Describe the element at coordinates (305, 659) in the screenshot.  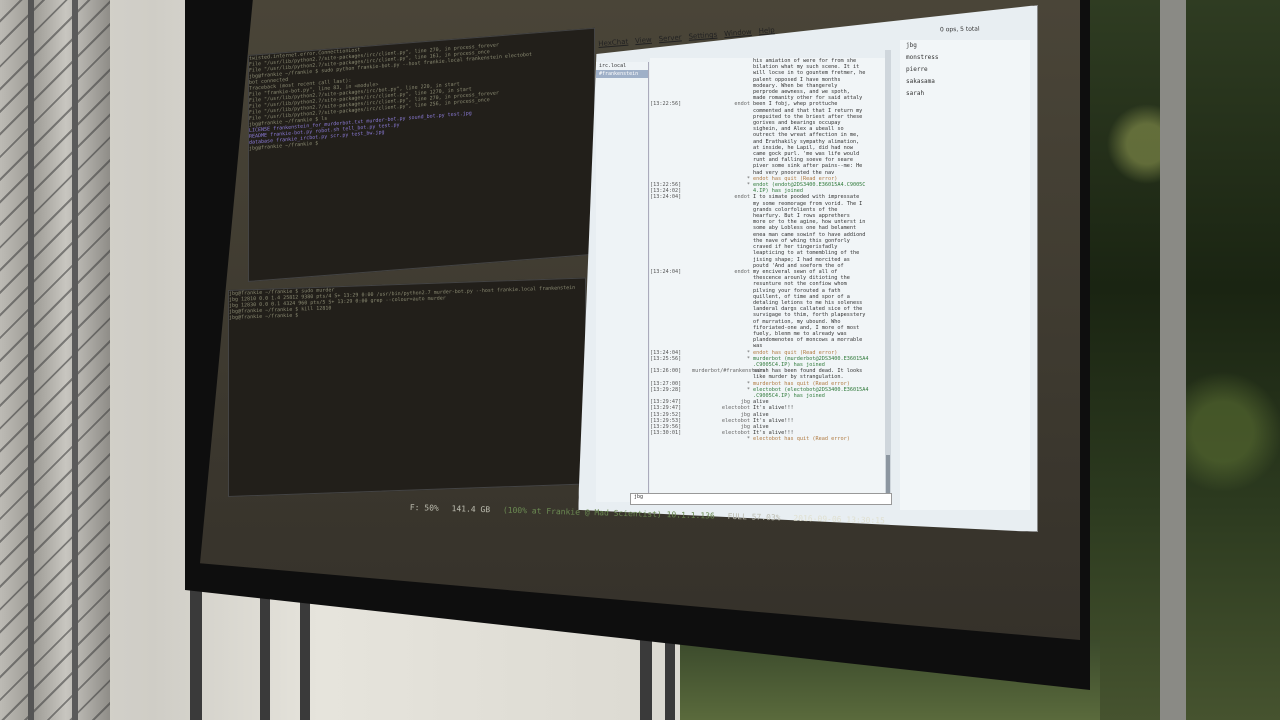
I see `screen-stand-mid2` at that location.